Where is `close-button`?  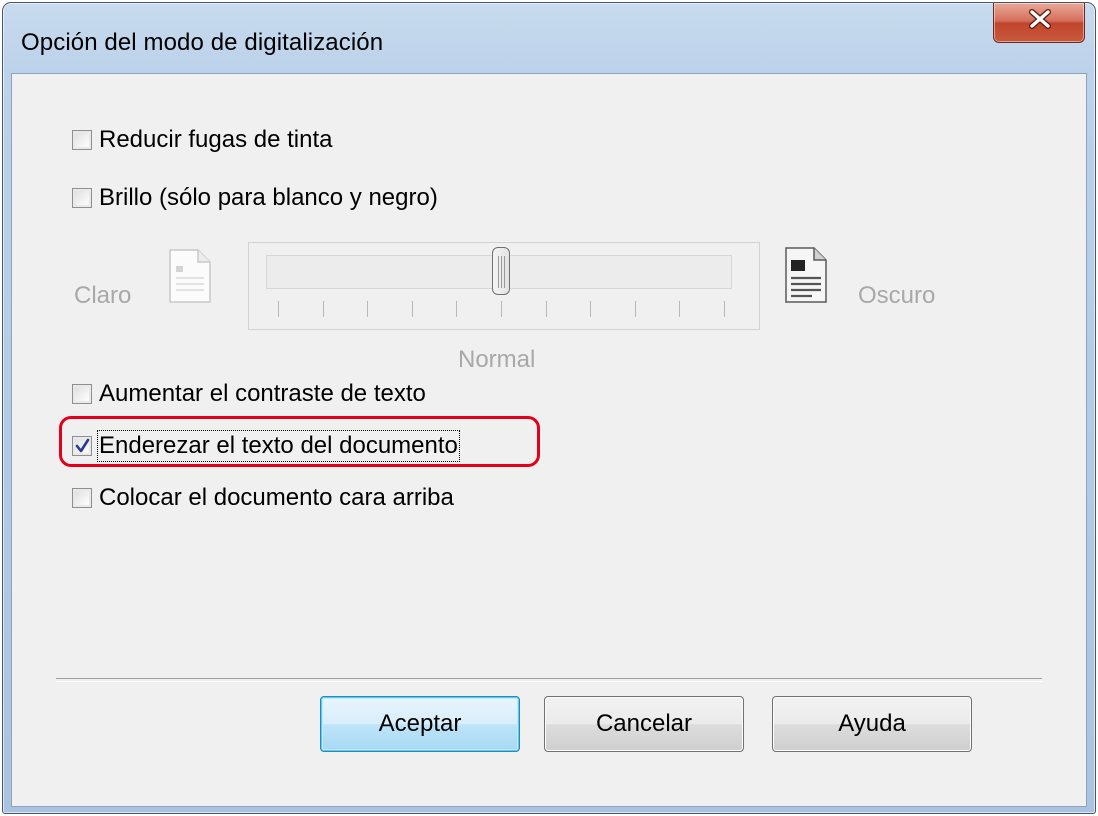
close-button is located at coordinates (1039, 23).